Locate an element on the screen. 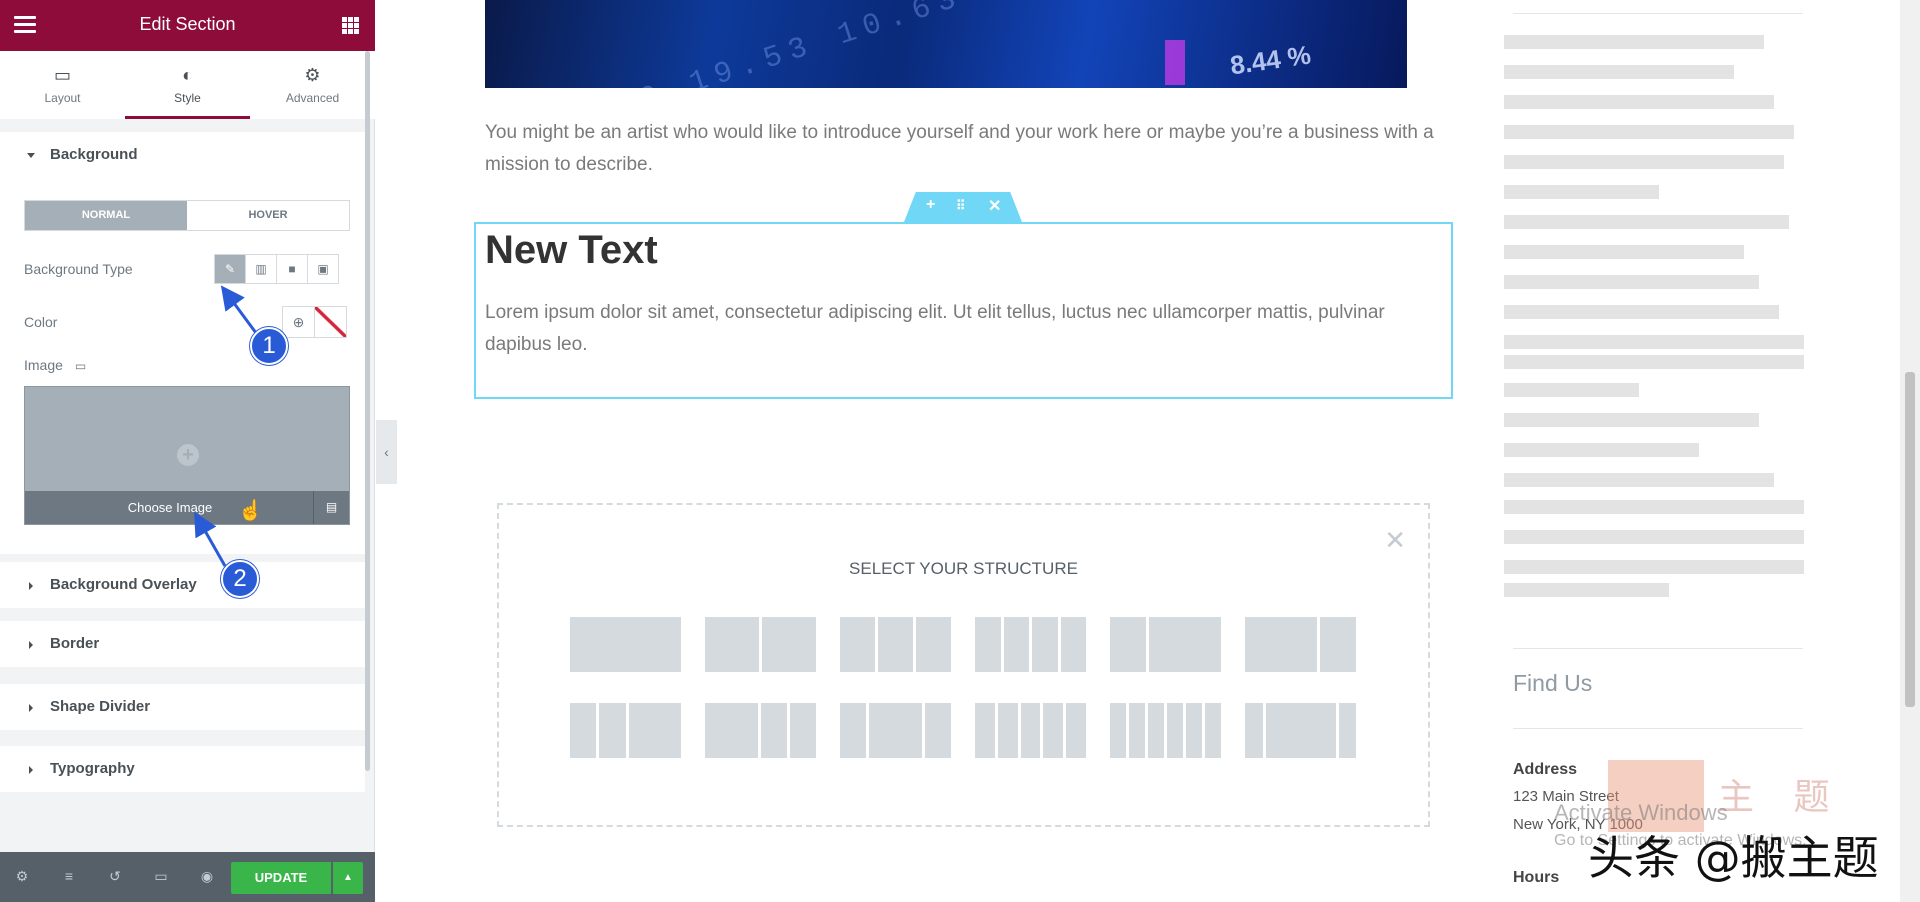  stamp-text: 主 题 is located at coordinates (1781, 797).